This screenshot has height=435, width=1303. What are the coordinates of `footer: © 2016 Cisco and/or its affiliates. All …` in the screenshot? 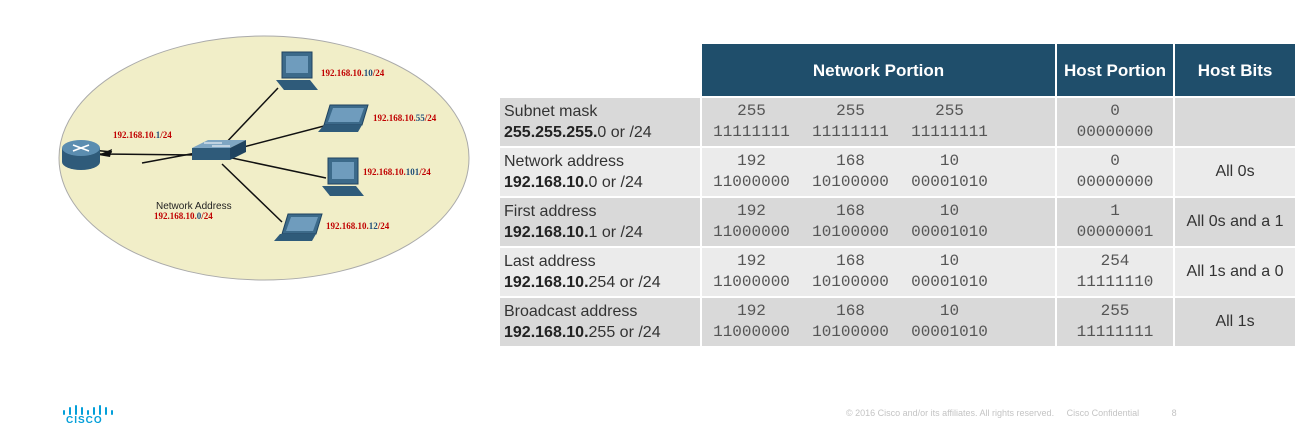 It's located at (1016, 413).